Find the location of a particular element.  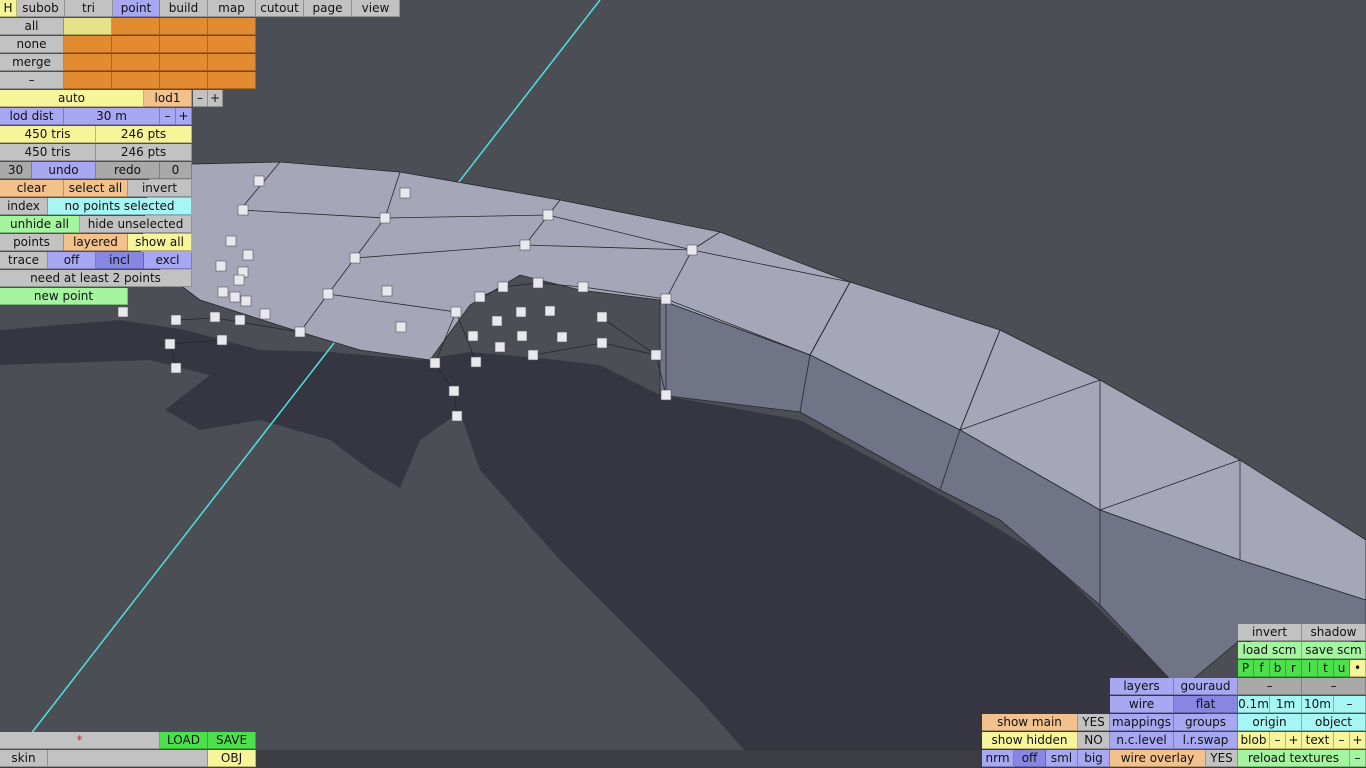

blob-plus-button: + is located at coordinates (1294, 740).